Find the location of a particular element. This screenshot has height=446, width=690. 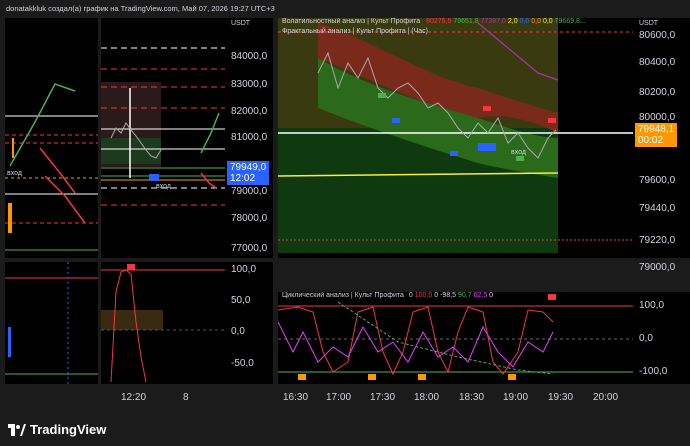

left-mini-chart-drawing is located at coordinates (51, 167).